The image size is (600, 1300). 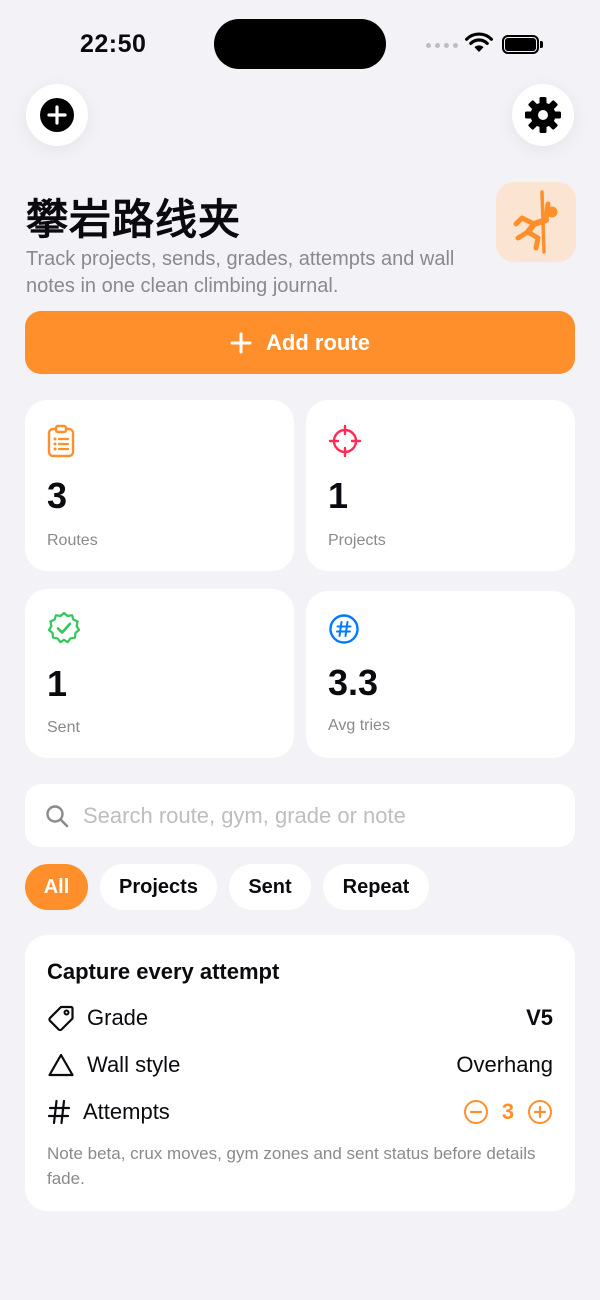 What do you see at coordinates (359, 725) in the screenshot?
I see `stat-label: Avg tries` at bounding box center [359, 725].